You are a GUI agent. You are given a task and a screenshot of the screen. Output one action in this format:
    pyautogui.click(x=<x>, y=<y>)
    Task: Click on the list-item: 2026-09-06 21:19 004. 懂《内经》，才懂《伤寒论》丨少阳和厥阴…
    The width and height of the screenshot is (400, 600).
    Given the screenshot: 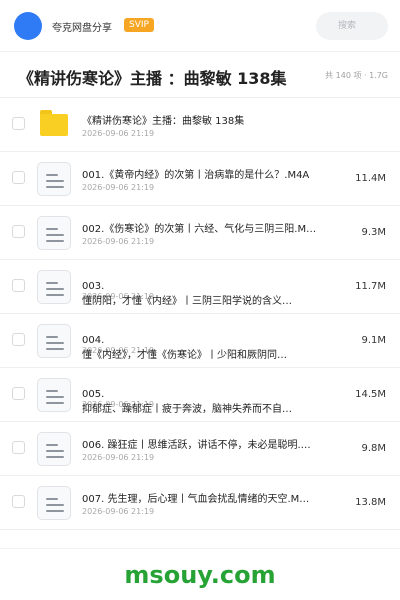 What is the action you would take?
    pyautogui.click(x=200, y=341)
    